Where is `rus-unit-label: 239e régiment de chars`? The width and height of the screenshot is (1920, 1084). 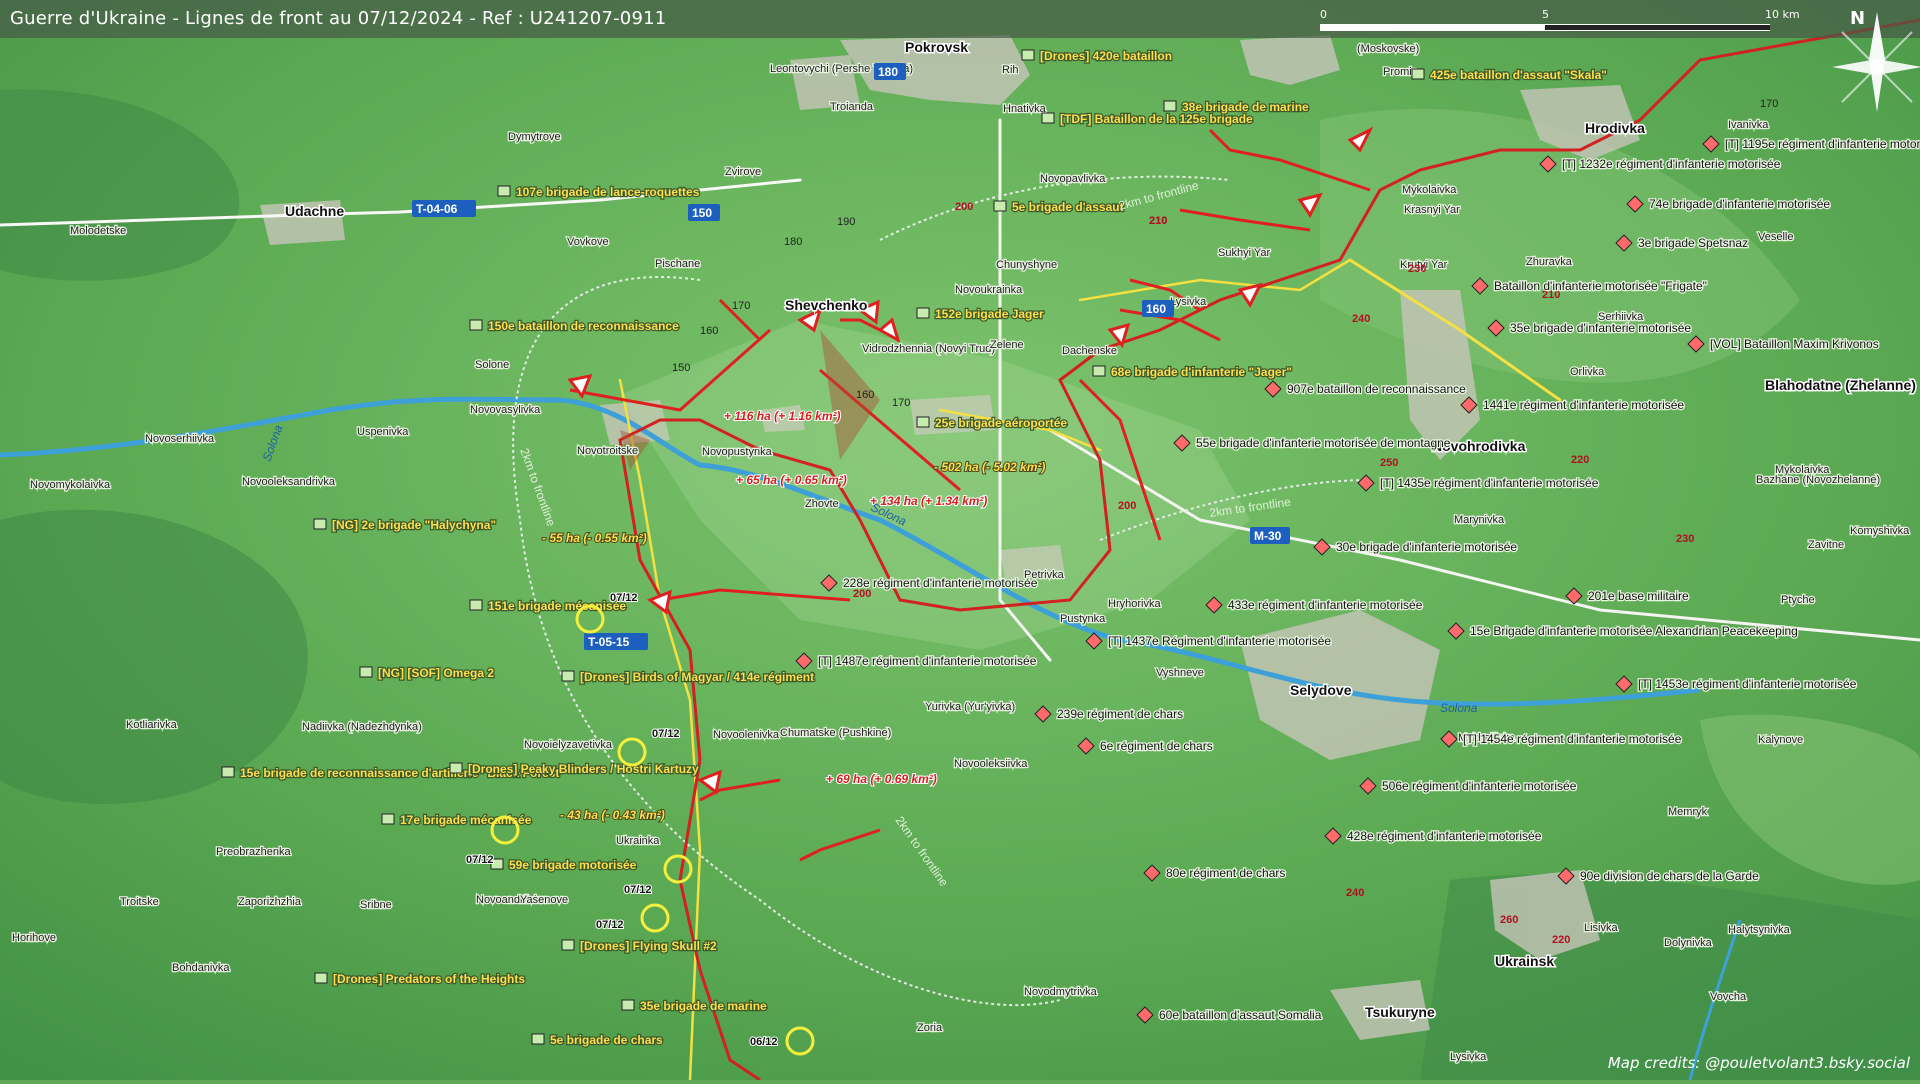
rus-unit-label: 239e régiment de chars is located at coordinates (1120, 714).